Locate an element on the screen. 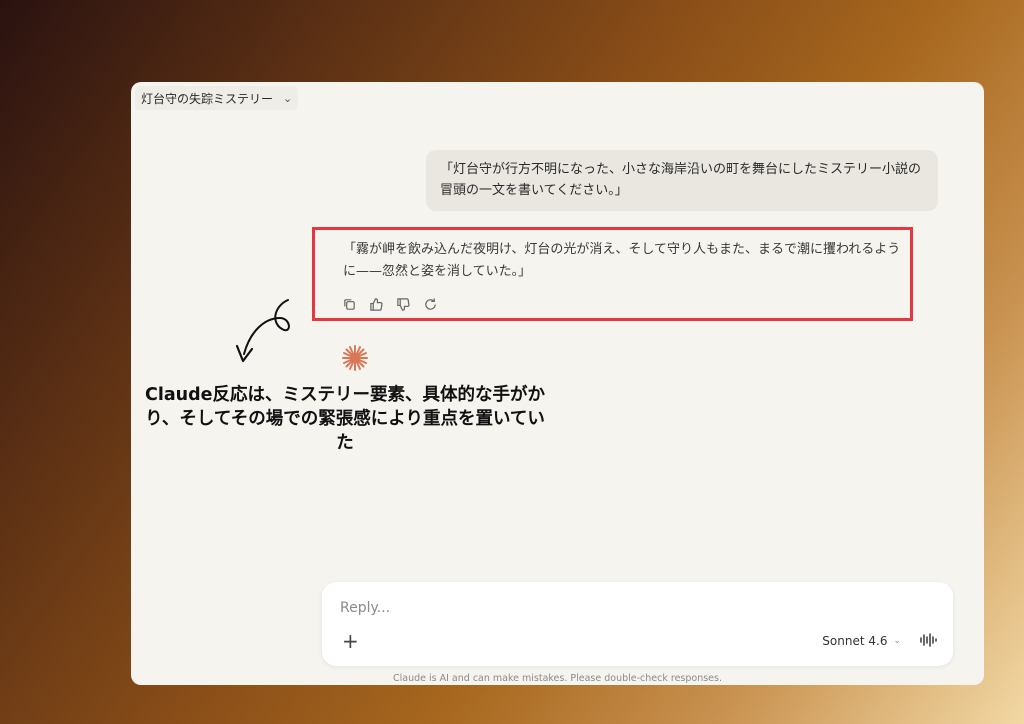 The width and height of the screenshot is (1024, 724). conversation-title-dropdown: 灯台守の失踪ミステリー ⌄ is located at coordinates (217, 98).